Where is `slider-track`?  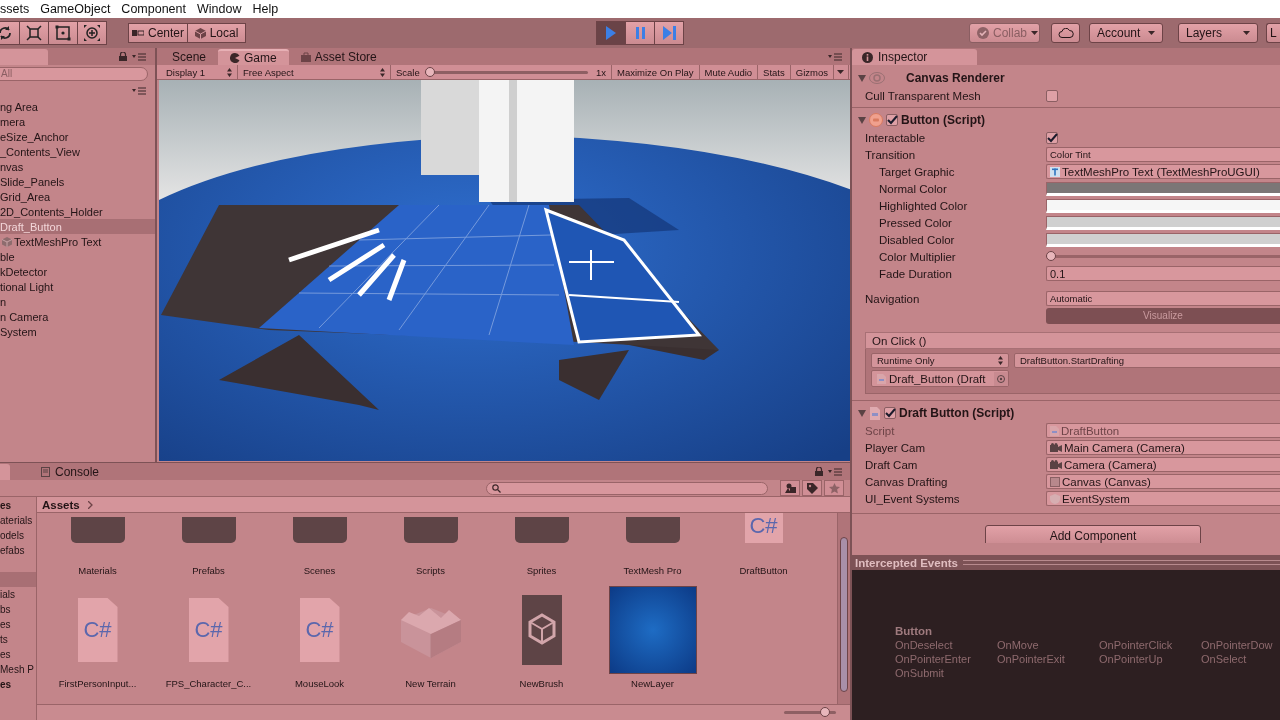 slider-track is located at coordinates (506, 72).